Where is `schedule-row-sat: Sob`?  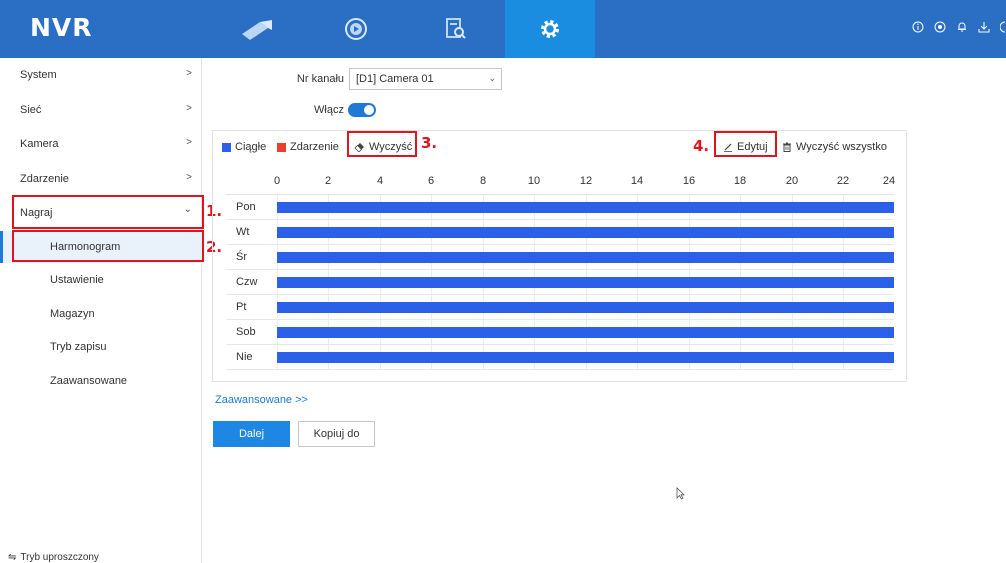 schedule-row-sat: Sob is located at coordinates (560, 332).